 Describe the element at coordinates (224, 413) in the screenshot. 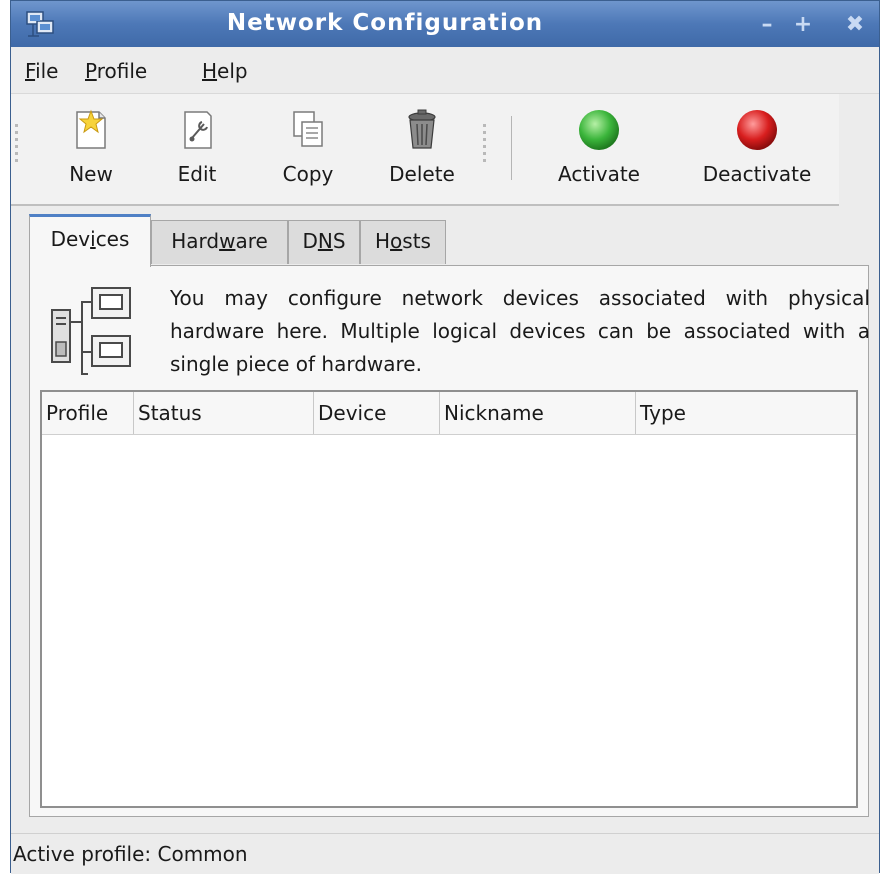

I see `column-header-status: Status` at that location.